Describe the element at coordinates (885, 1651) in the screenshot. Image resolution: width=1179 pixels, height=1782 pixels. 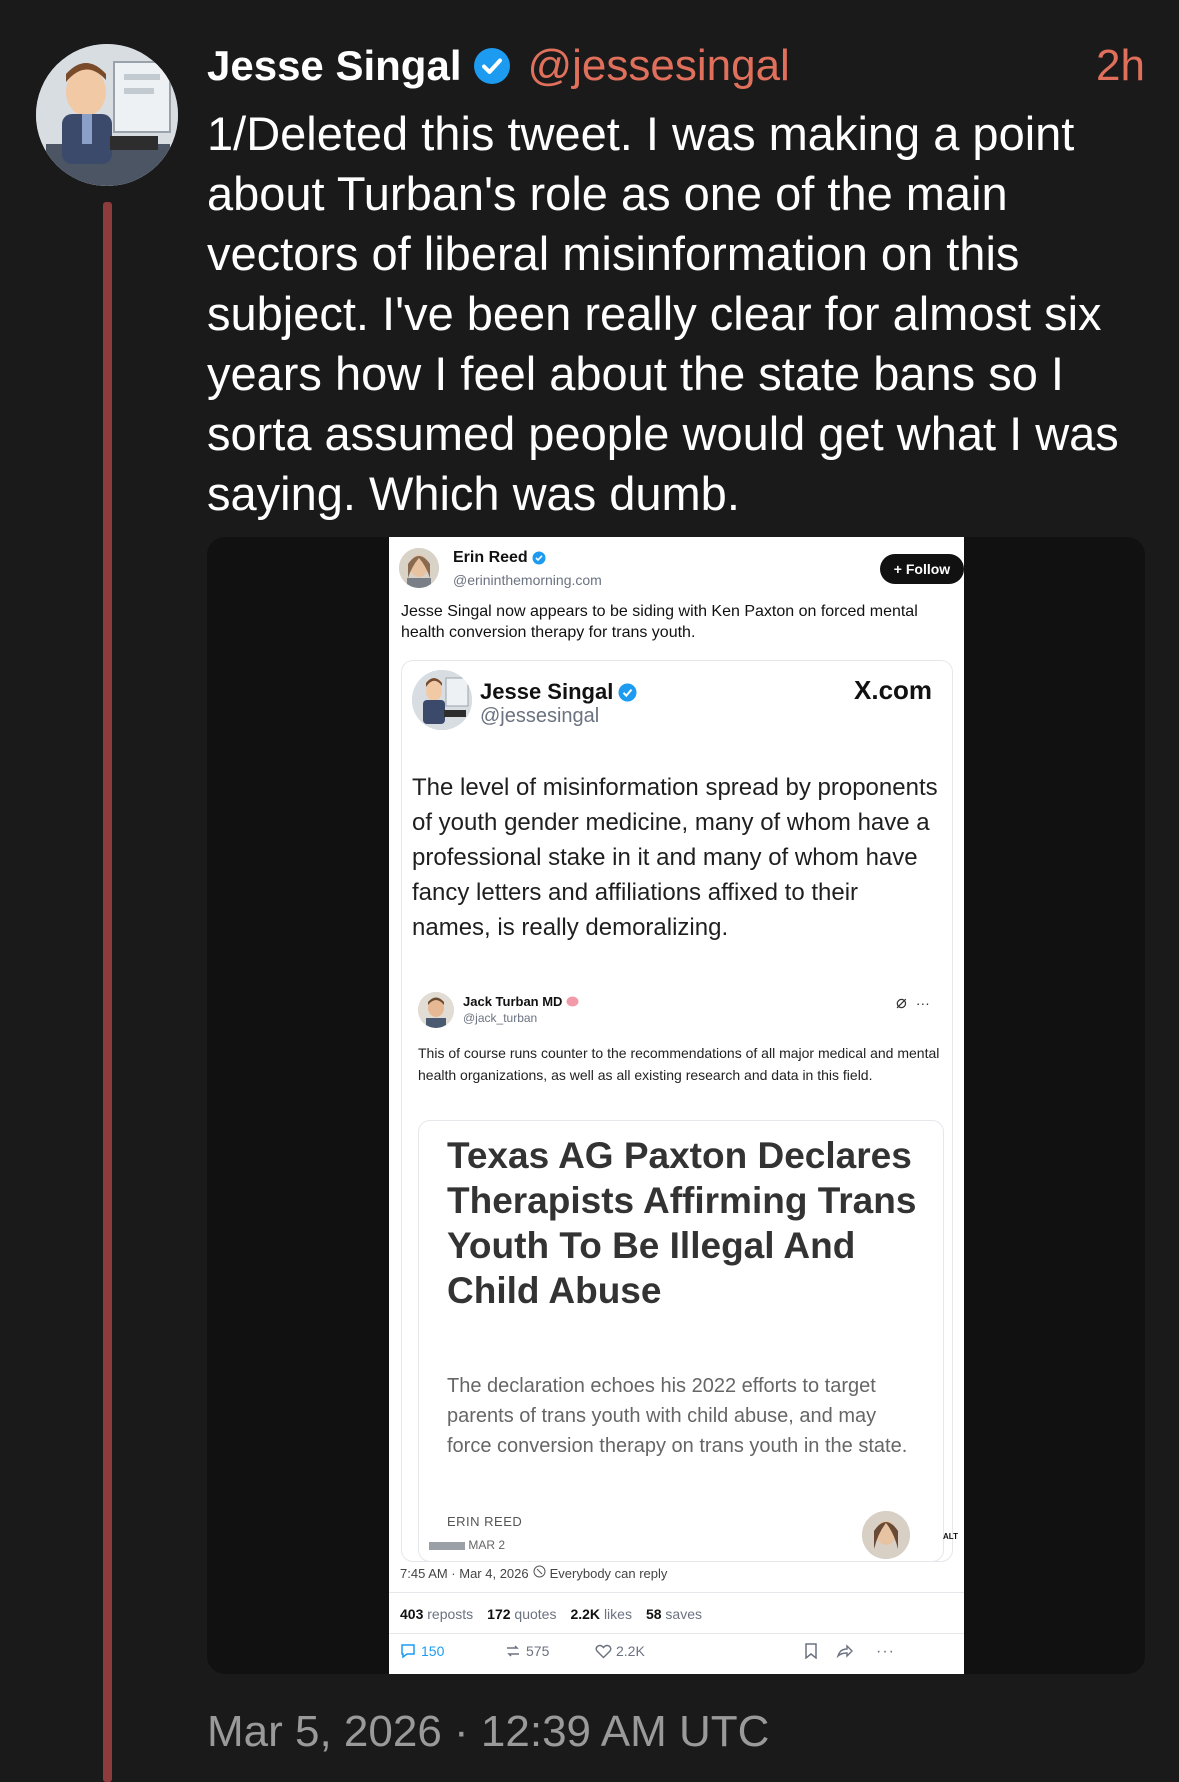
I see `more-options-icon: ···` at that location.